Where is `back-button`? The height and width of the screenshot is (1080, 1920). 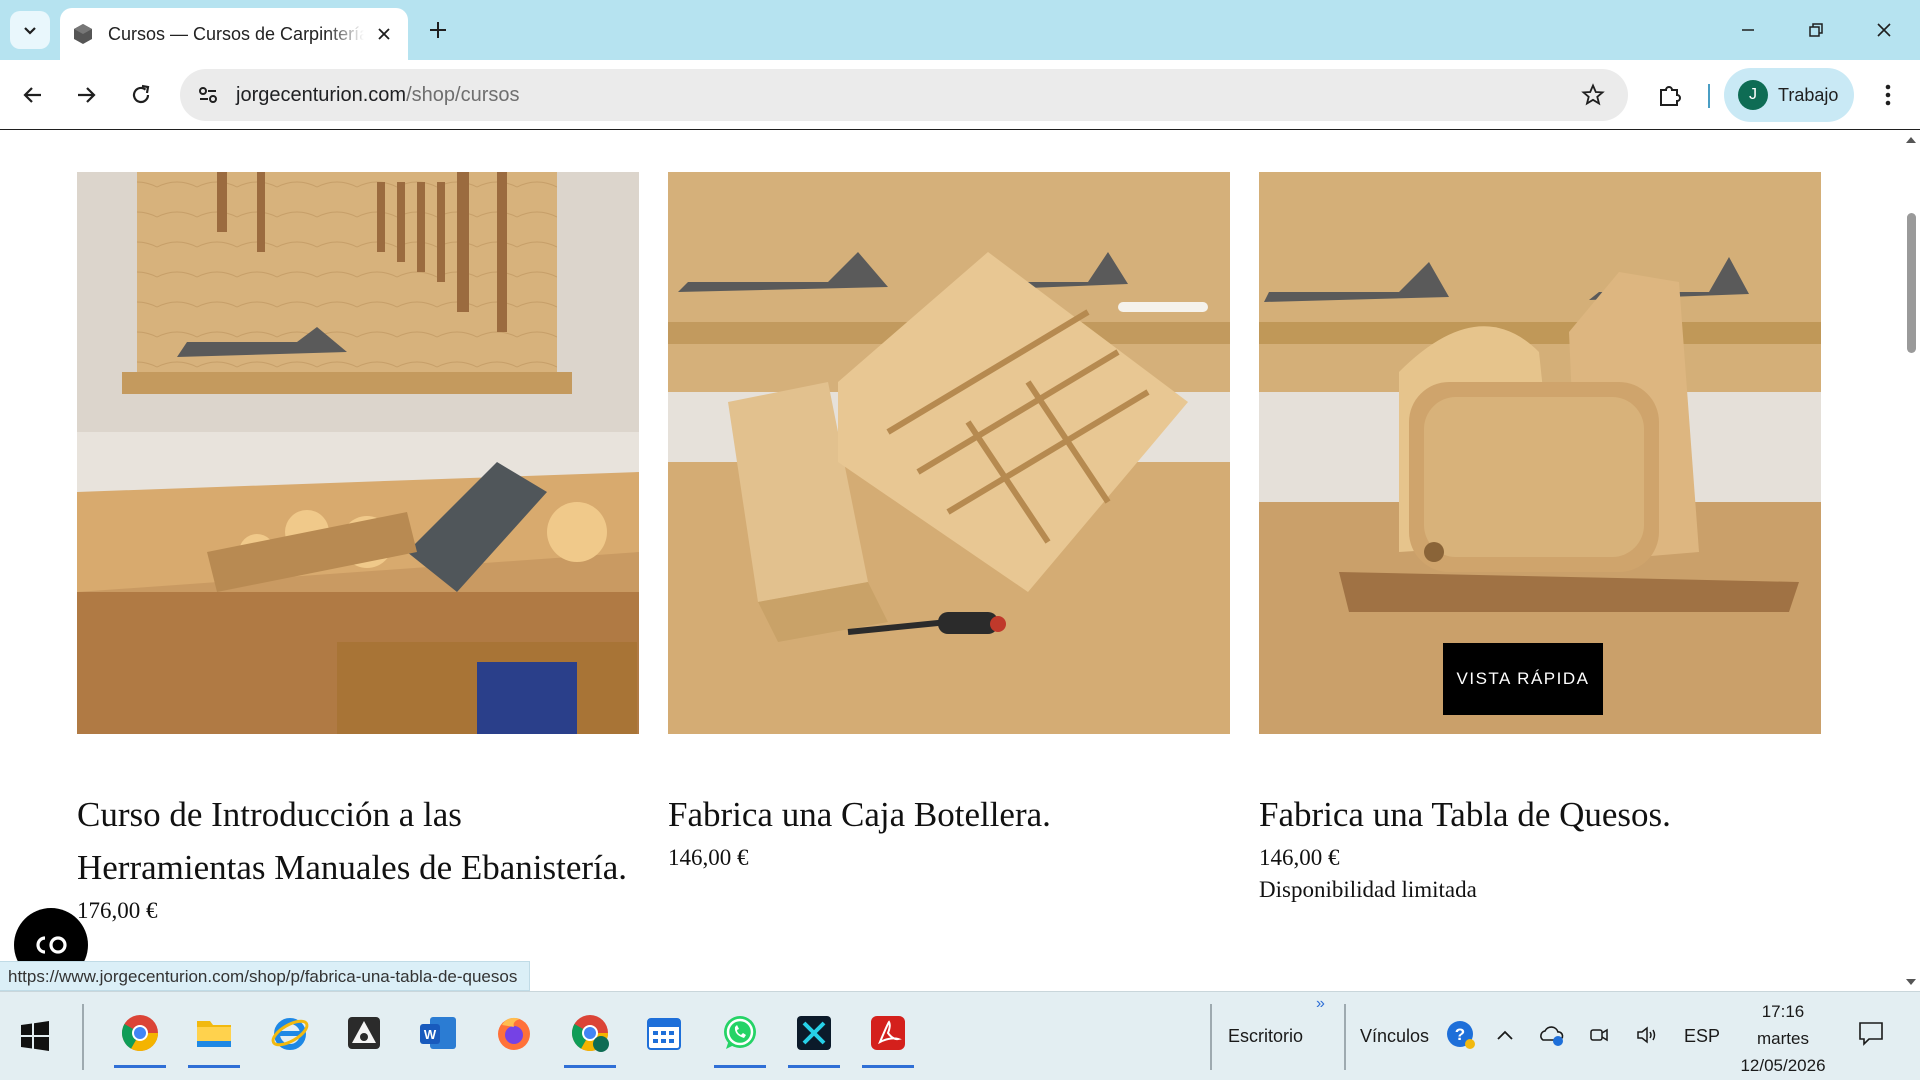
back-button is located at coordinates (33, 95).